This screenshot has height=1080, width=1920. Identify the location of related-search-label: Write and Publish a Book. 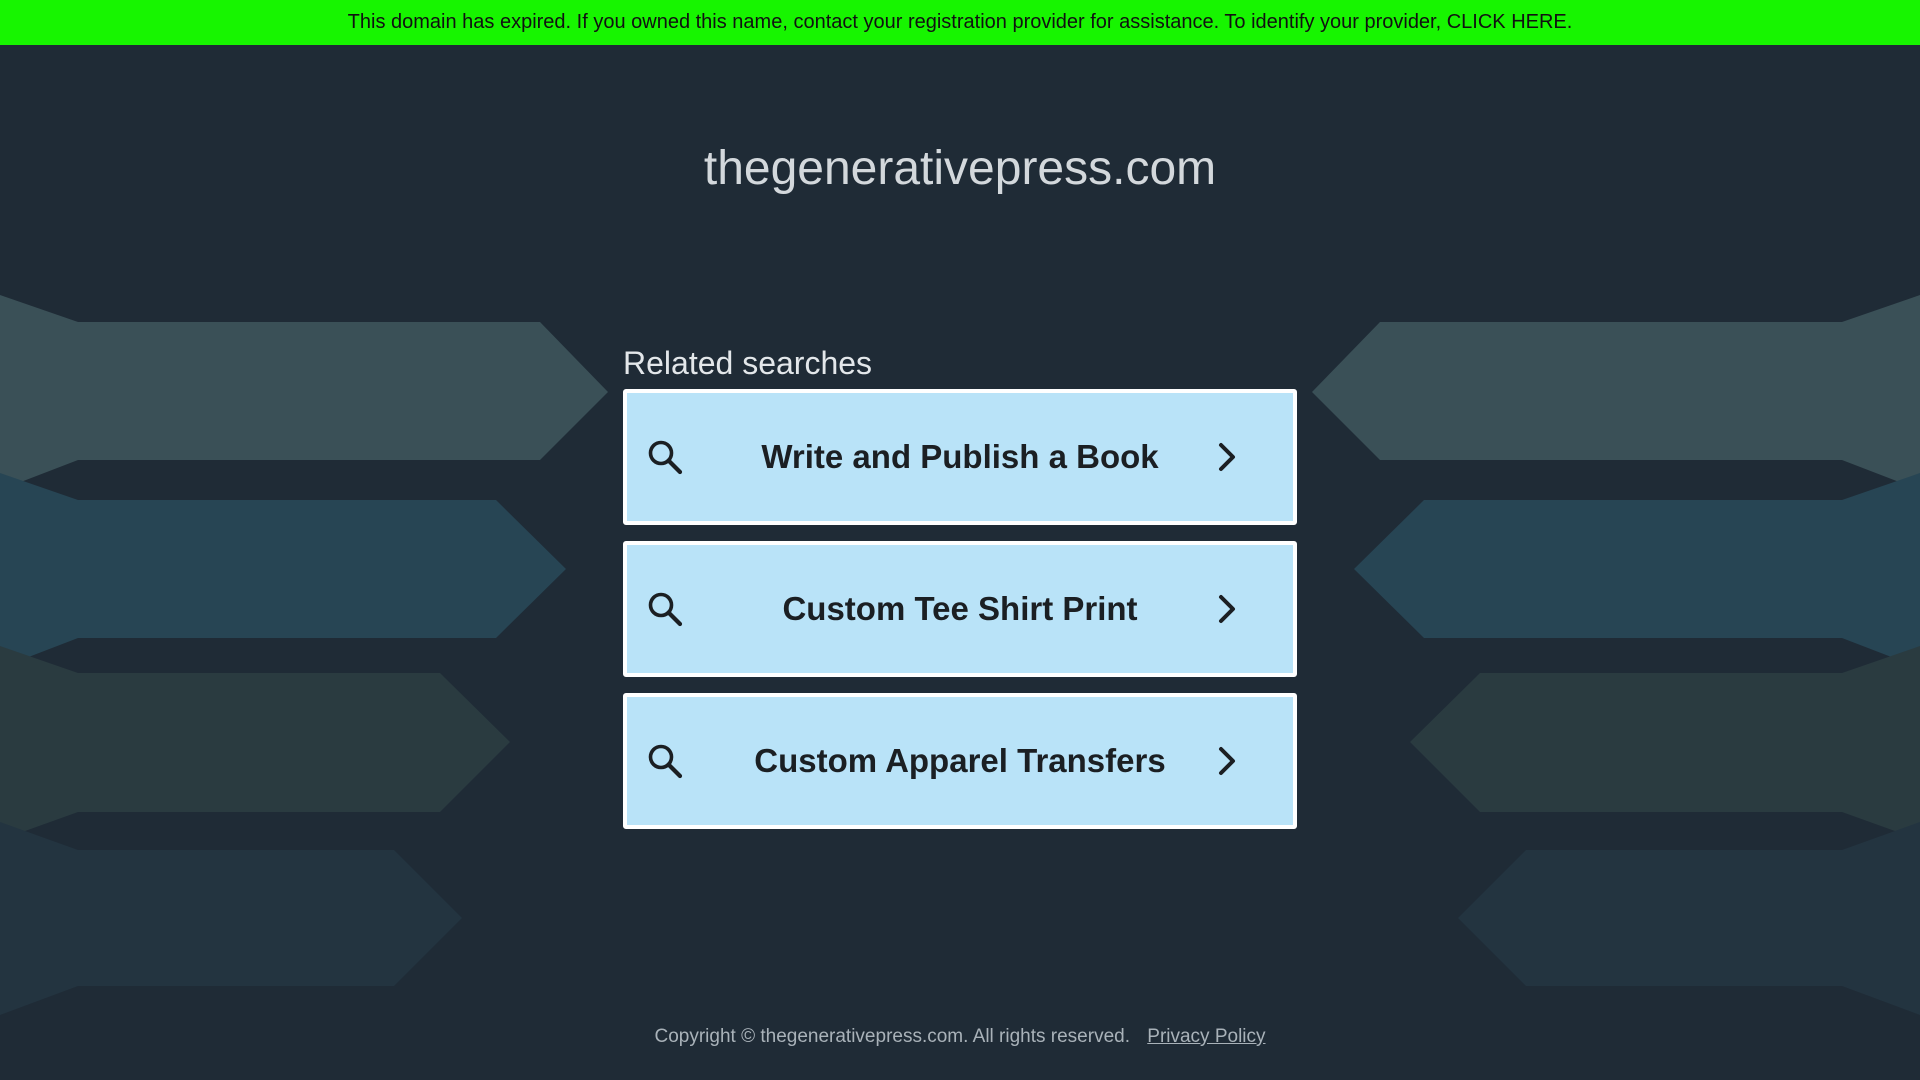
(960, 456).